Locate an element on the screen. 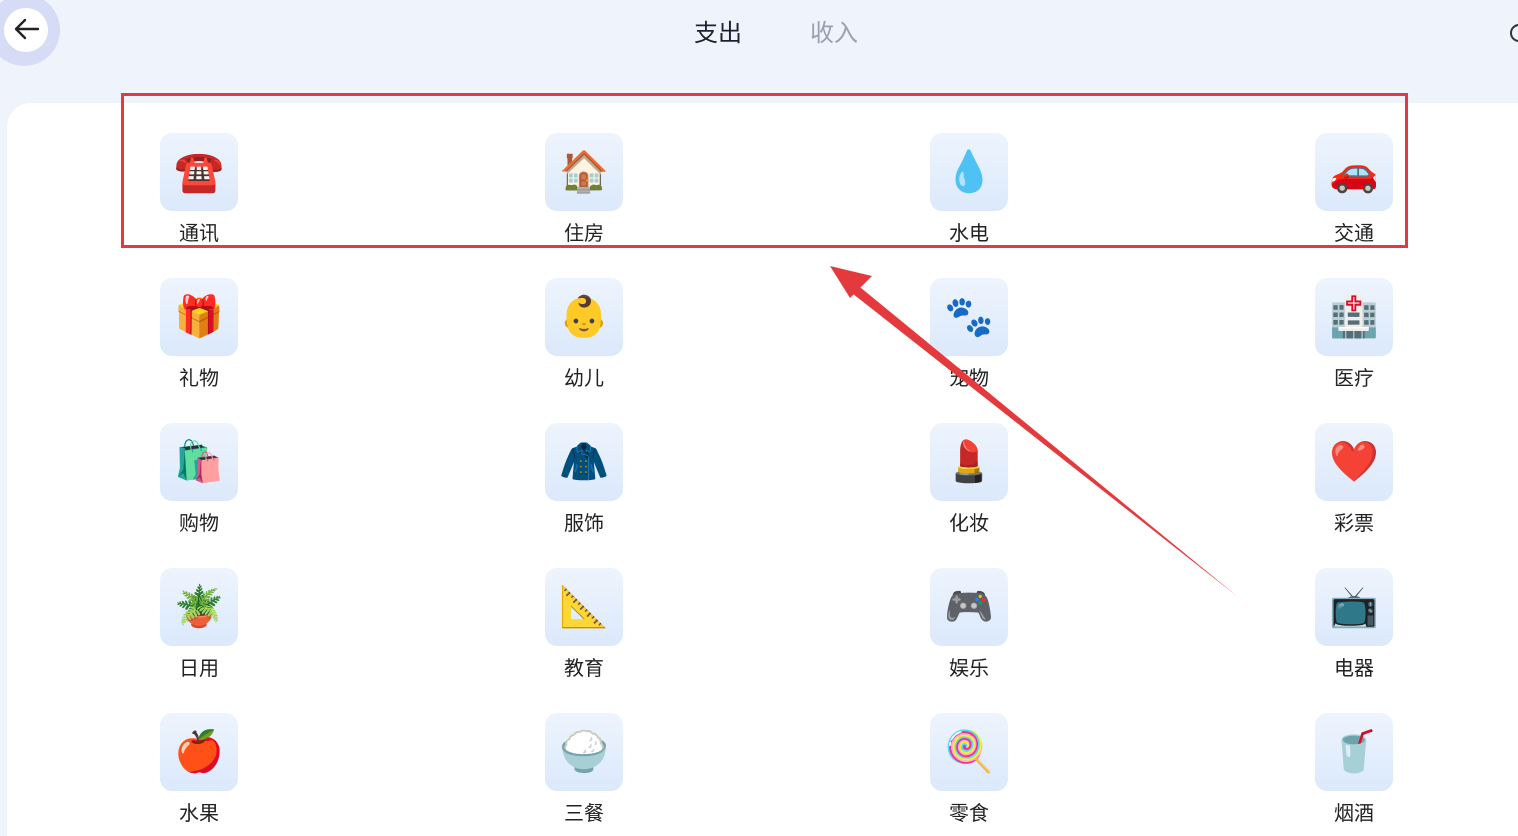 Image resolution: width=1518 pixels, height=836 pixels. category-item: 📐 教育 is located at coordinates (584, 633).